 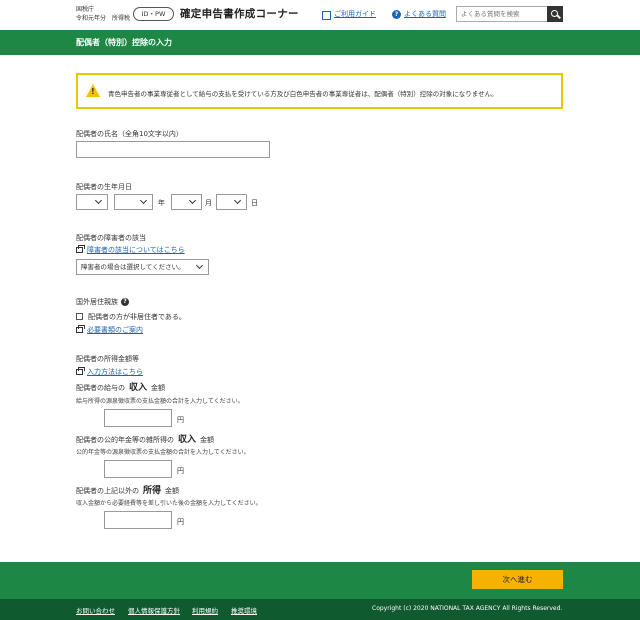 I want to click on required-docs-link: 必要書類のご案内, so click(x=109, y=330).